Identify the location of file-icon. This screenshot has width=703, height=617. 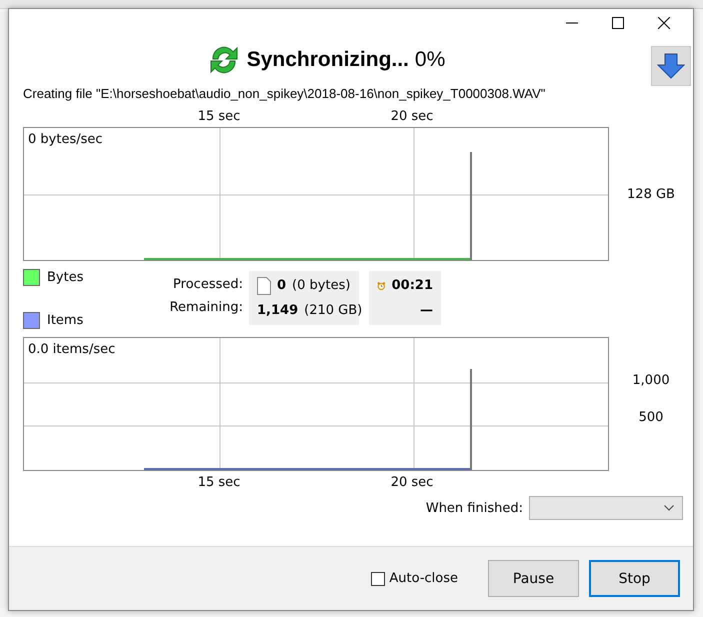
(264, 285).